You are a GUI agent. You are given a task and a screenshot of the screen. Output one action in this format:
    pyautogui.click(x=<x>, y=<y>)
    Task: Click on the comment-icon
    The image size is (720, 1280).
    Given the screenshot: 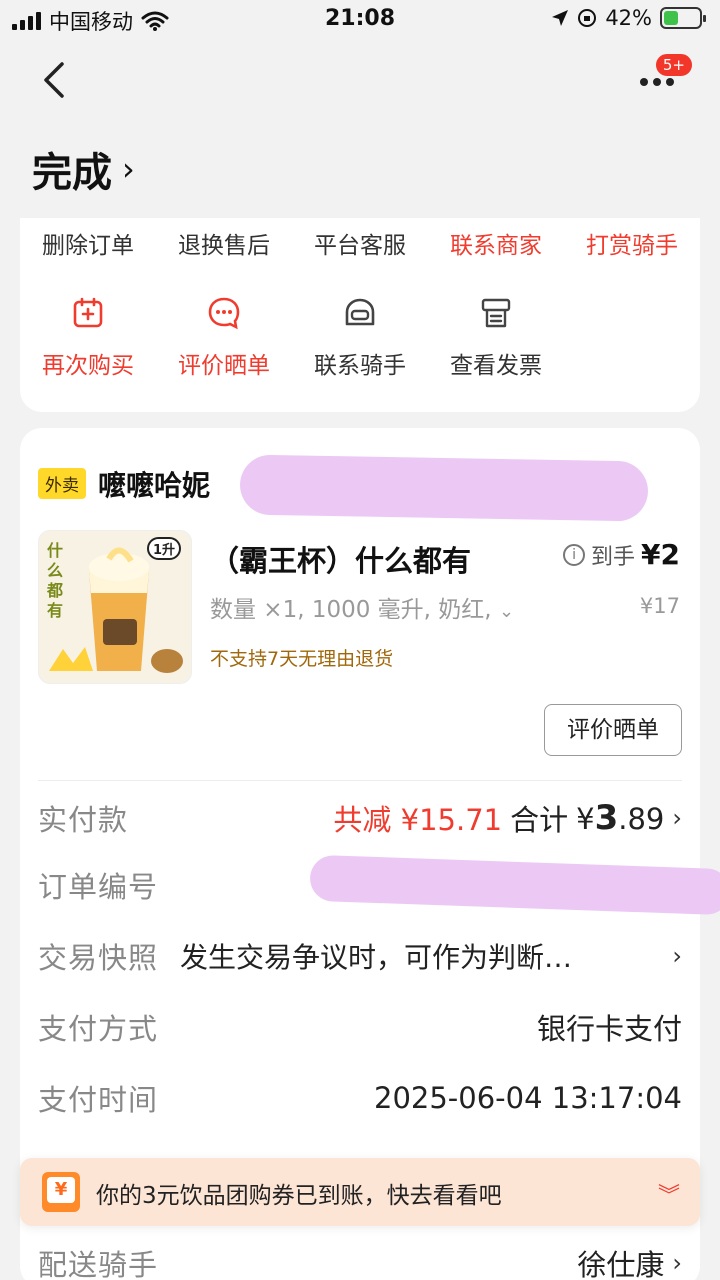 What is the action you would take?
    pyautogui.click(x=224, y=313)
    